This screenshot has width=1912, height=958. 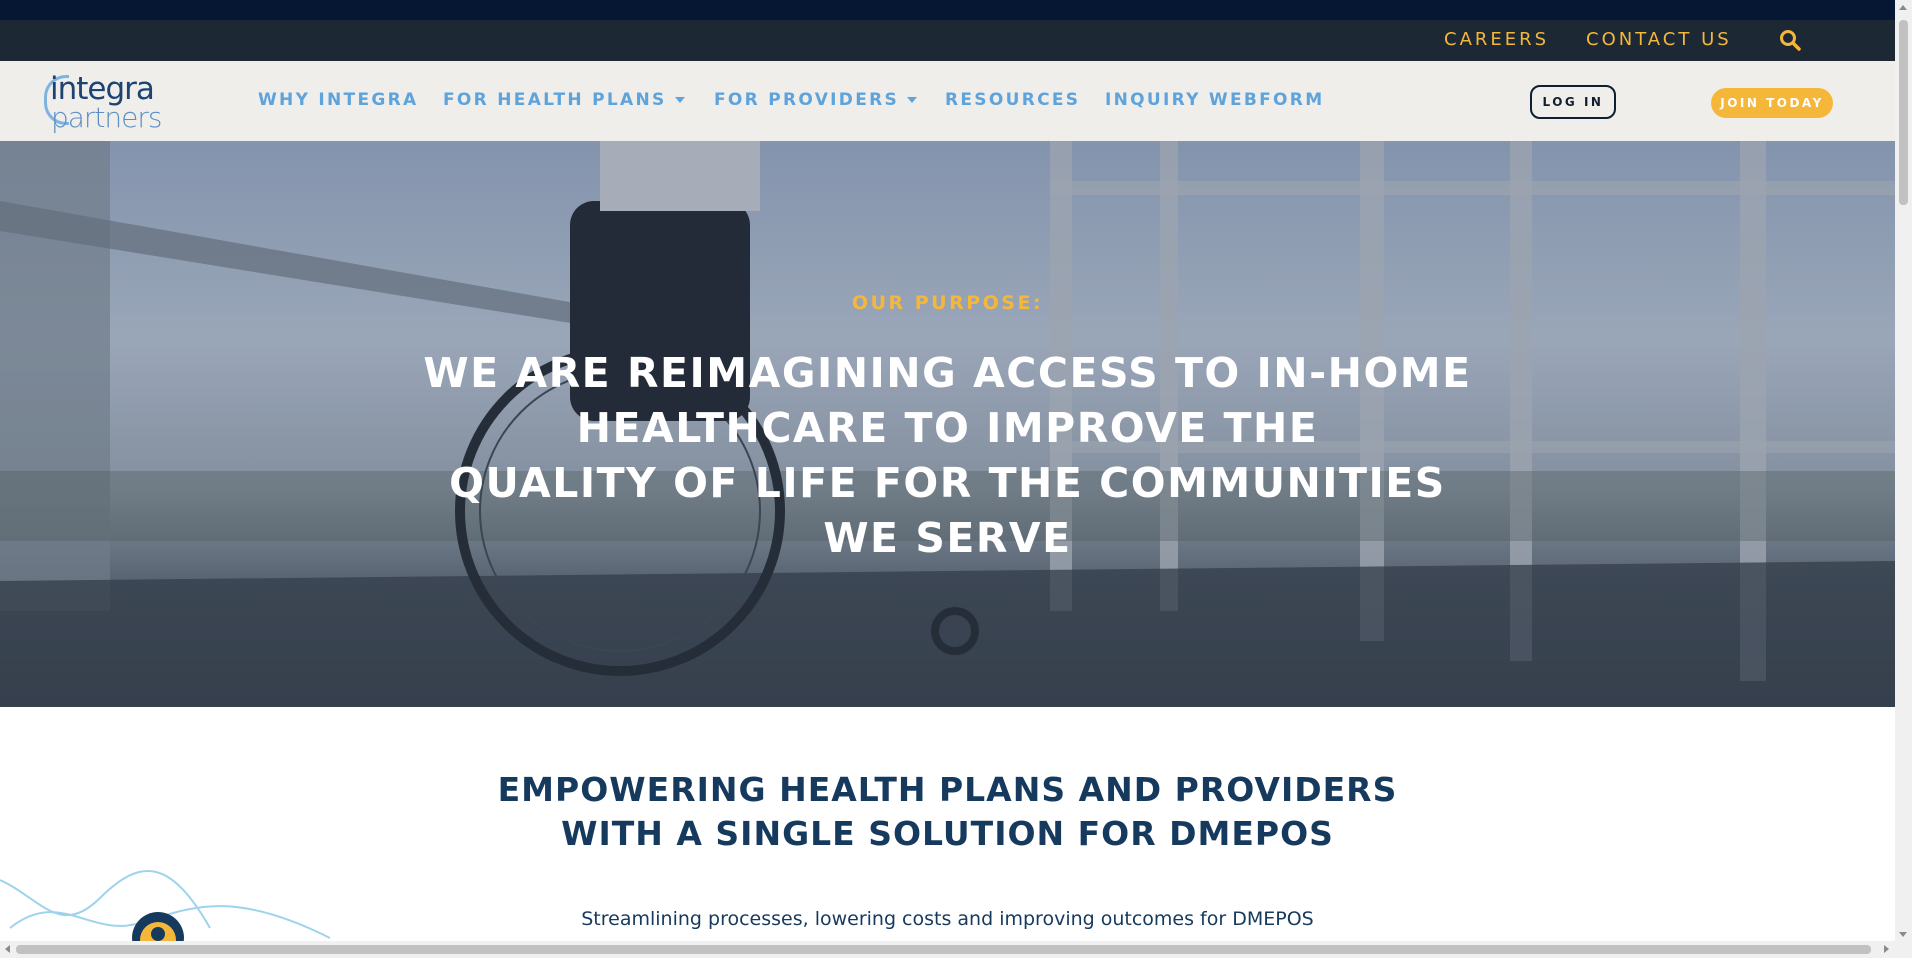 What do you see at coordinates (1573, 102) in the screenshot?
I see `log-in-button: LOG IN` at bounding box center [1573, 102].